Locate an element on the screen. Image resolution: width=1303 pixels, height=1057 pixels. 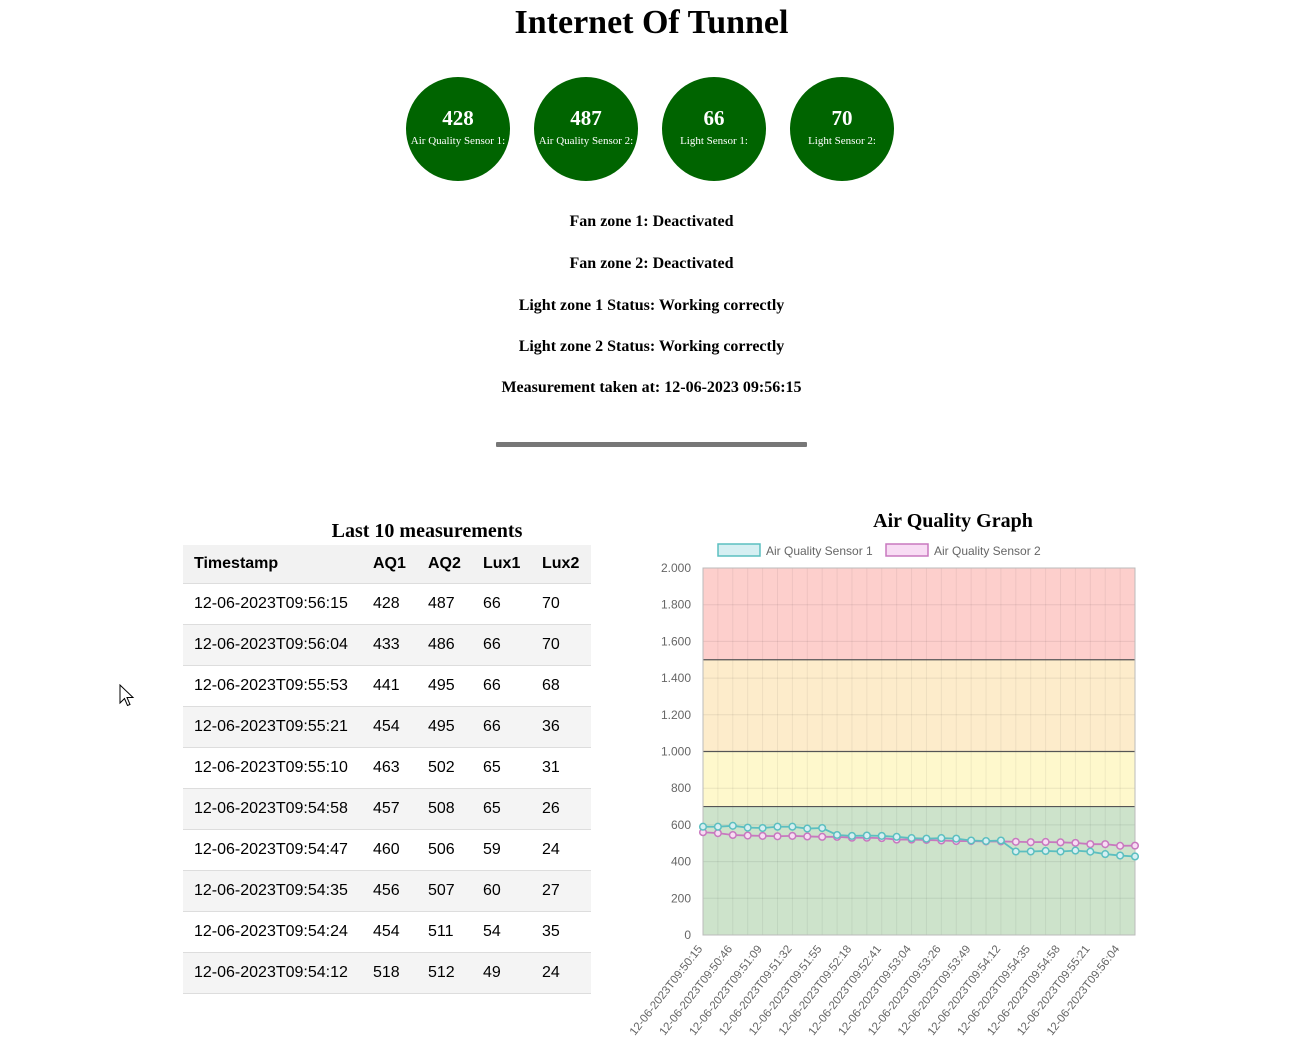
y-tick-label: 800 is located at coordinates (681, 788).